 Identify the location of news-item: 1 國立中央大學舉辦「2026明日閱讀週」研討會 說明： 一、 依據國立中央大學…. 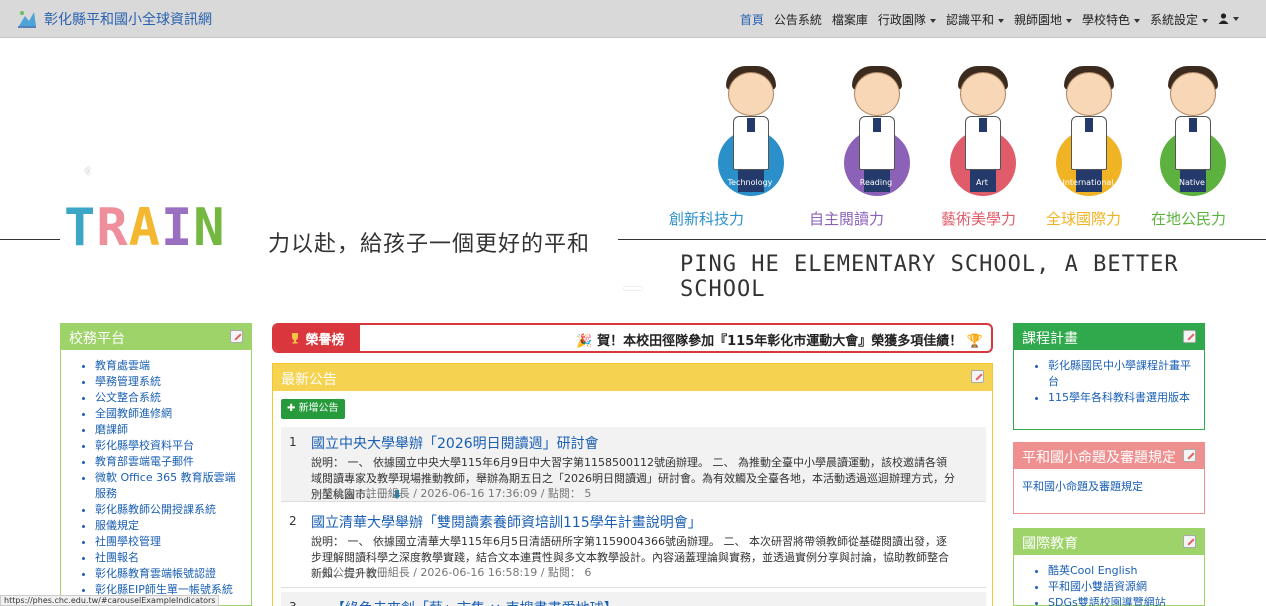
(633, 464).